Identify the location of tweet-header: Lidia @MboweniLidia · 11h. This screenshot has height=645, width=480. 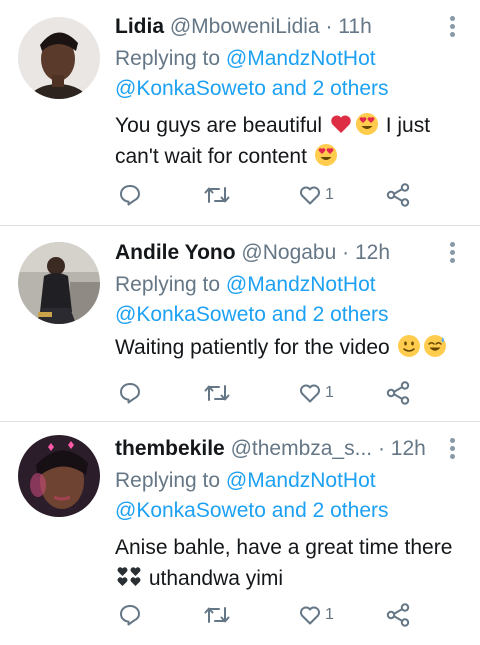
(277, 27).